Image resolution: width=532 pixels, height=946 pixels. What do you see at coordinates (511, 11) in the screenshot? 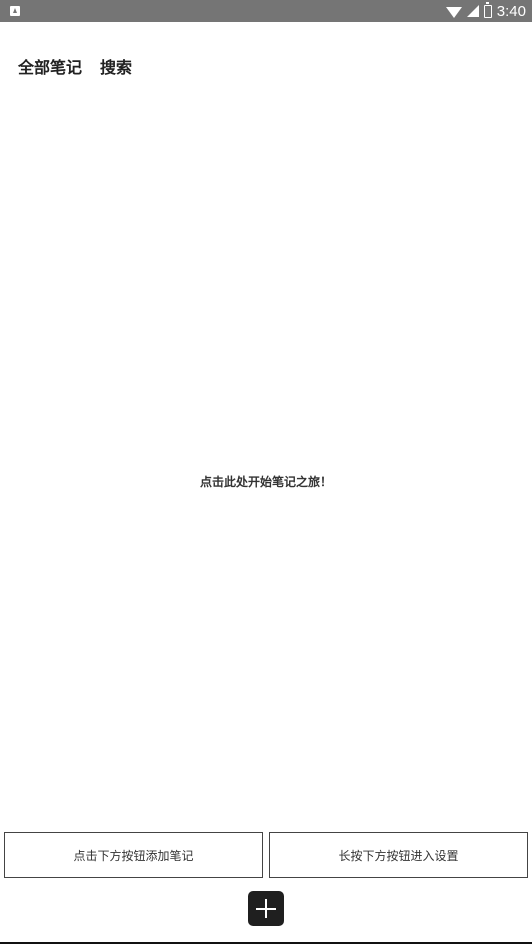
I see `status-time: 3:40` at bounding box center [511, 11].